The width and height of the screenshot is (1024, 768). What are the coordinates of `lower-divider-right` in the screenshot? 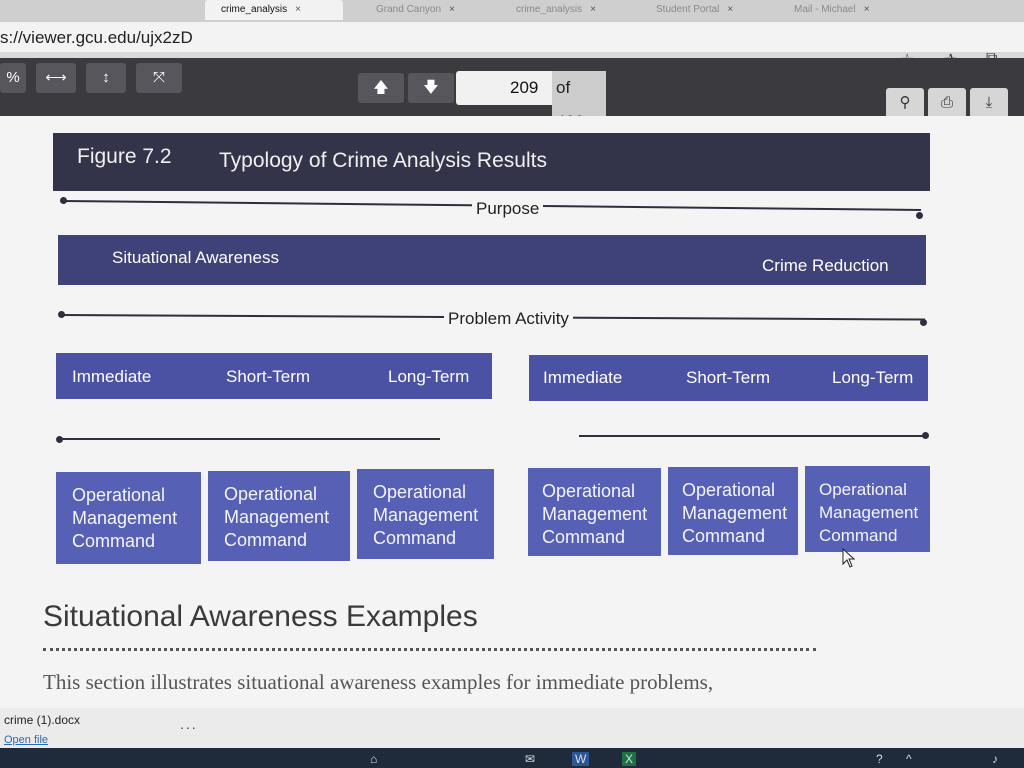 It's located at (752, 436).